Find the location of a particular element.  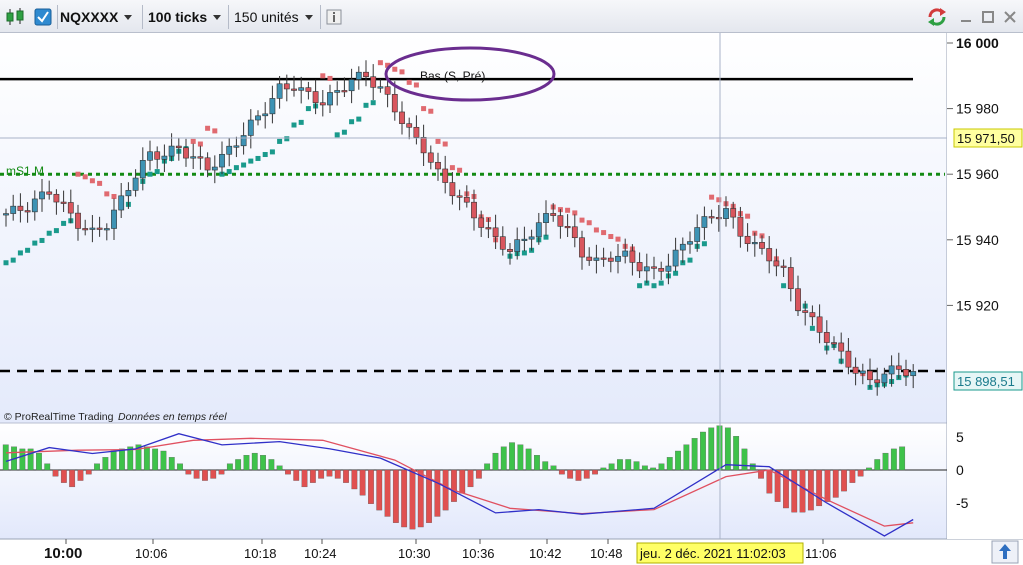

scroll-button is located at coordinates (1005, 552).